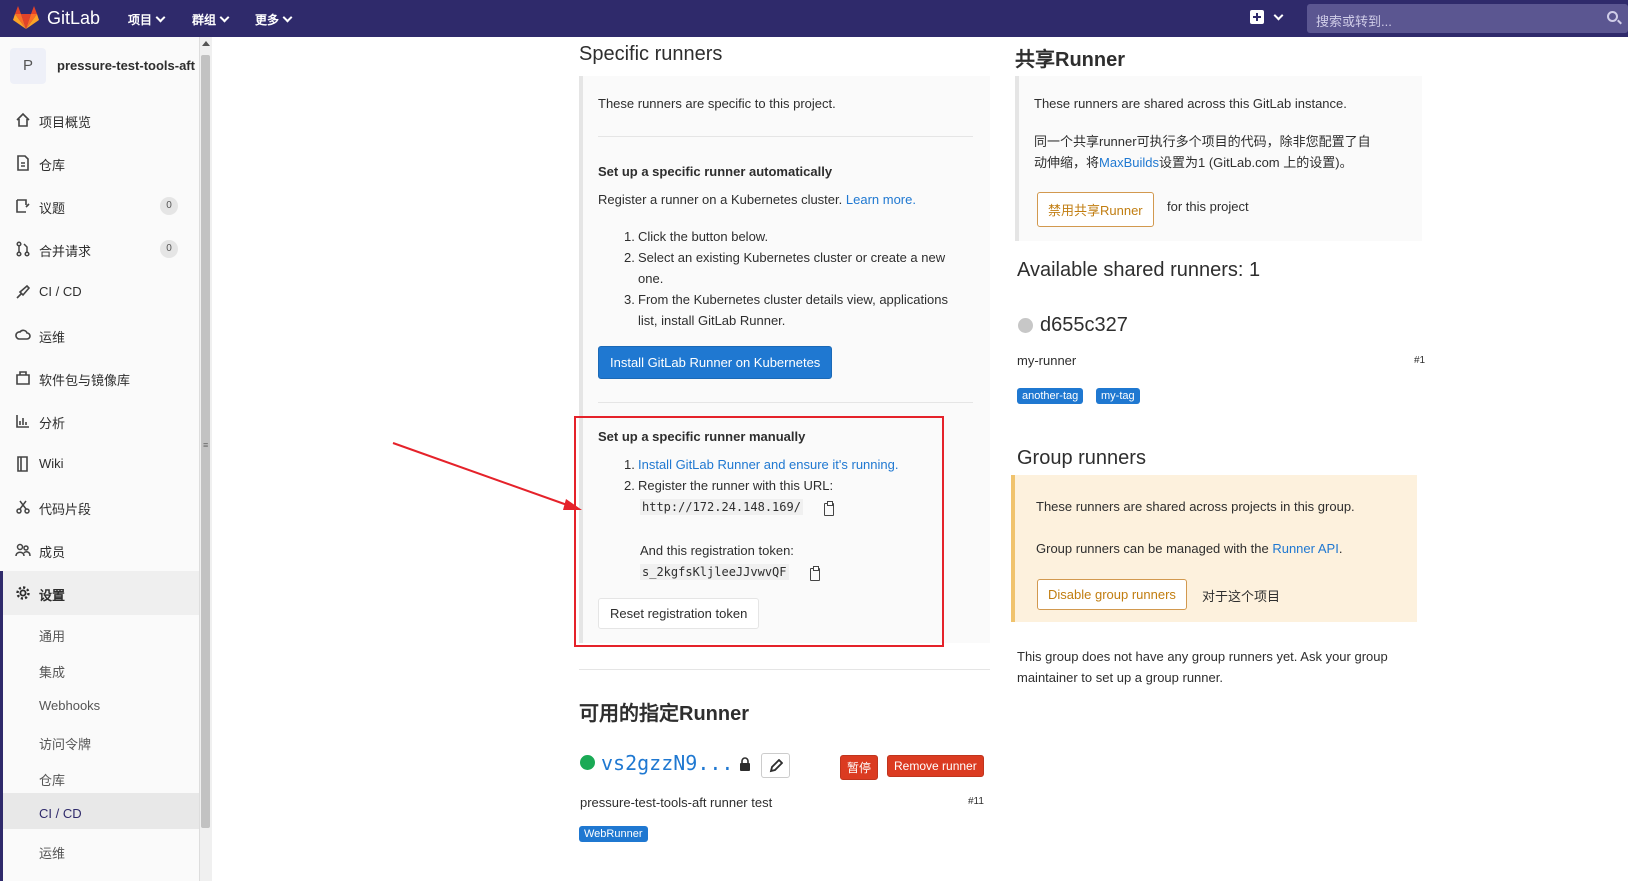 The image size is (1628, 881). I want to click on learn-more-link: Learn more., so click(881, 199).